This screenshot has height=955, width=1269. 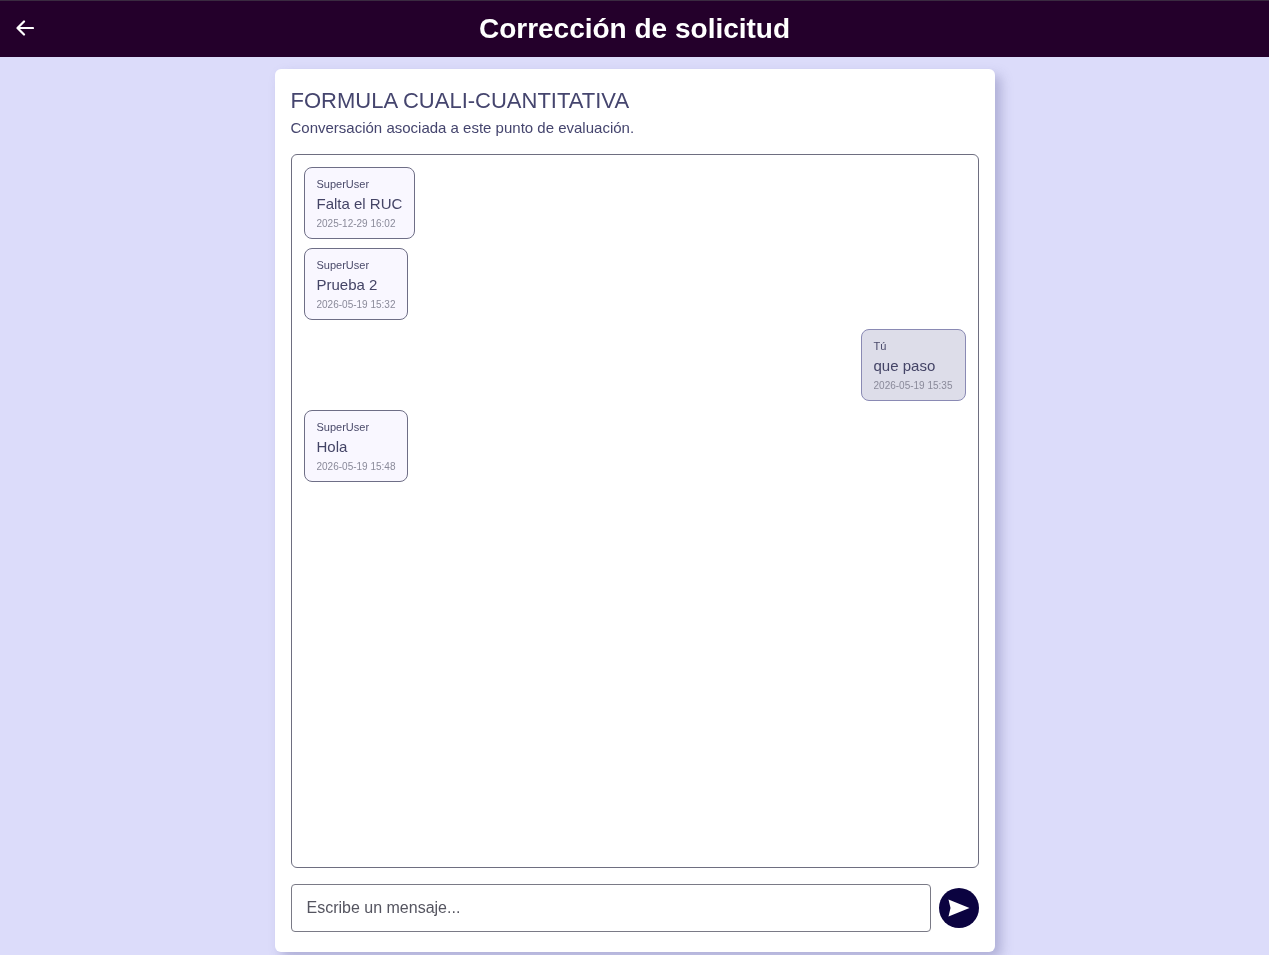 I want to click on message-text: Hola, so click(x=332, y=447).